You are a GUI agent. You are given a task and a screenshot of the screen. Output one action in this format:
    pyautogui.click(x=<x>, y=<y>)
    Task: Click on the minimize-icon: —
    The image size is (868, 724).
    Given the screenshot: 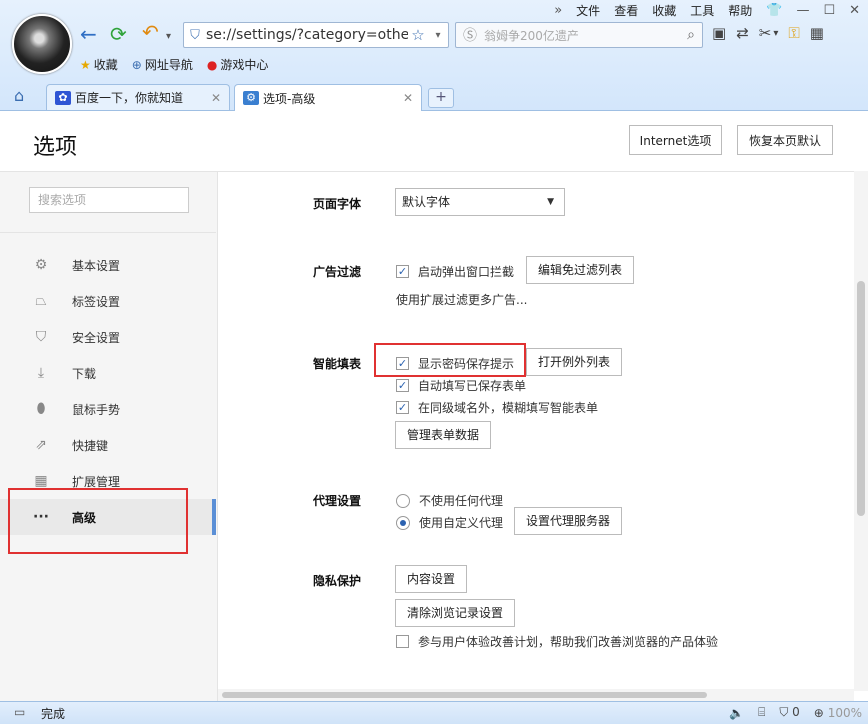 What is the action you would take?
    pyautogui.click(x=802, y=10)
    